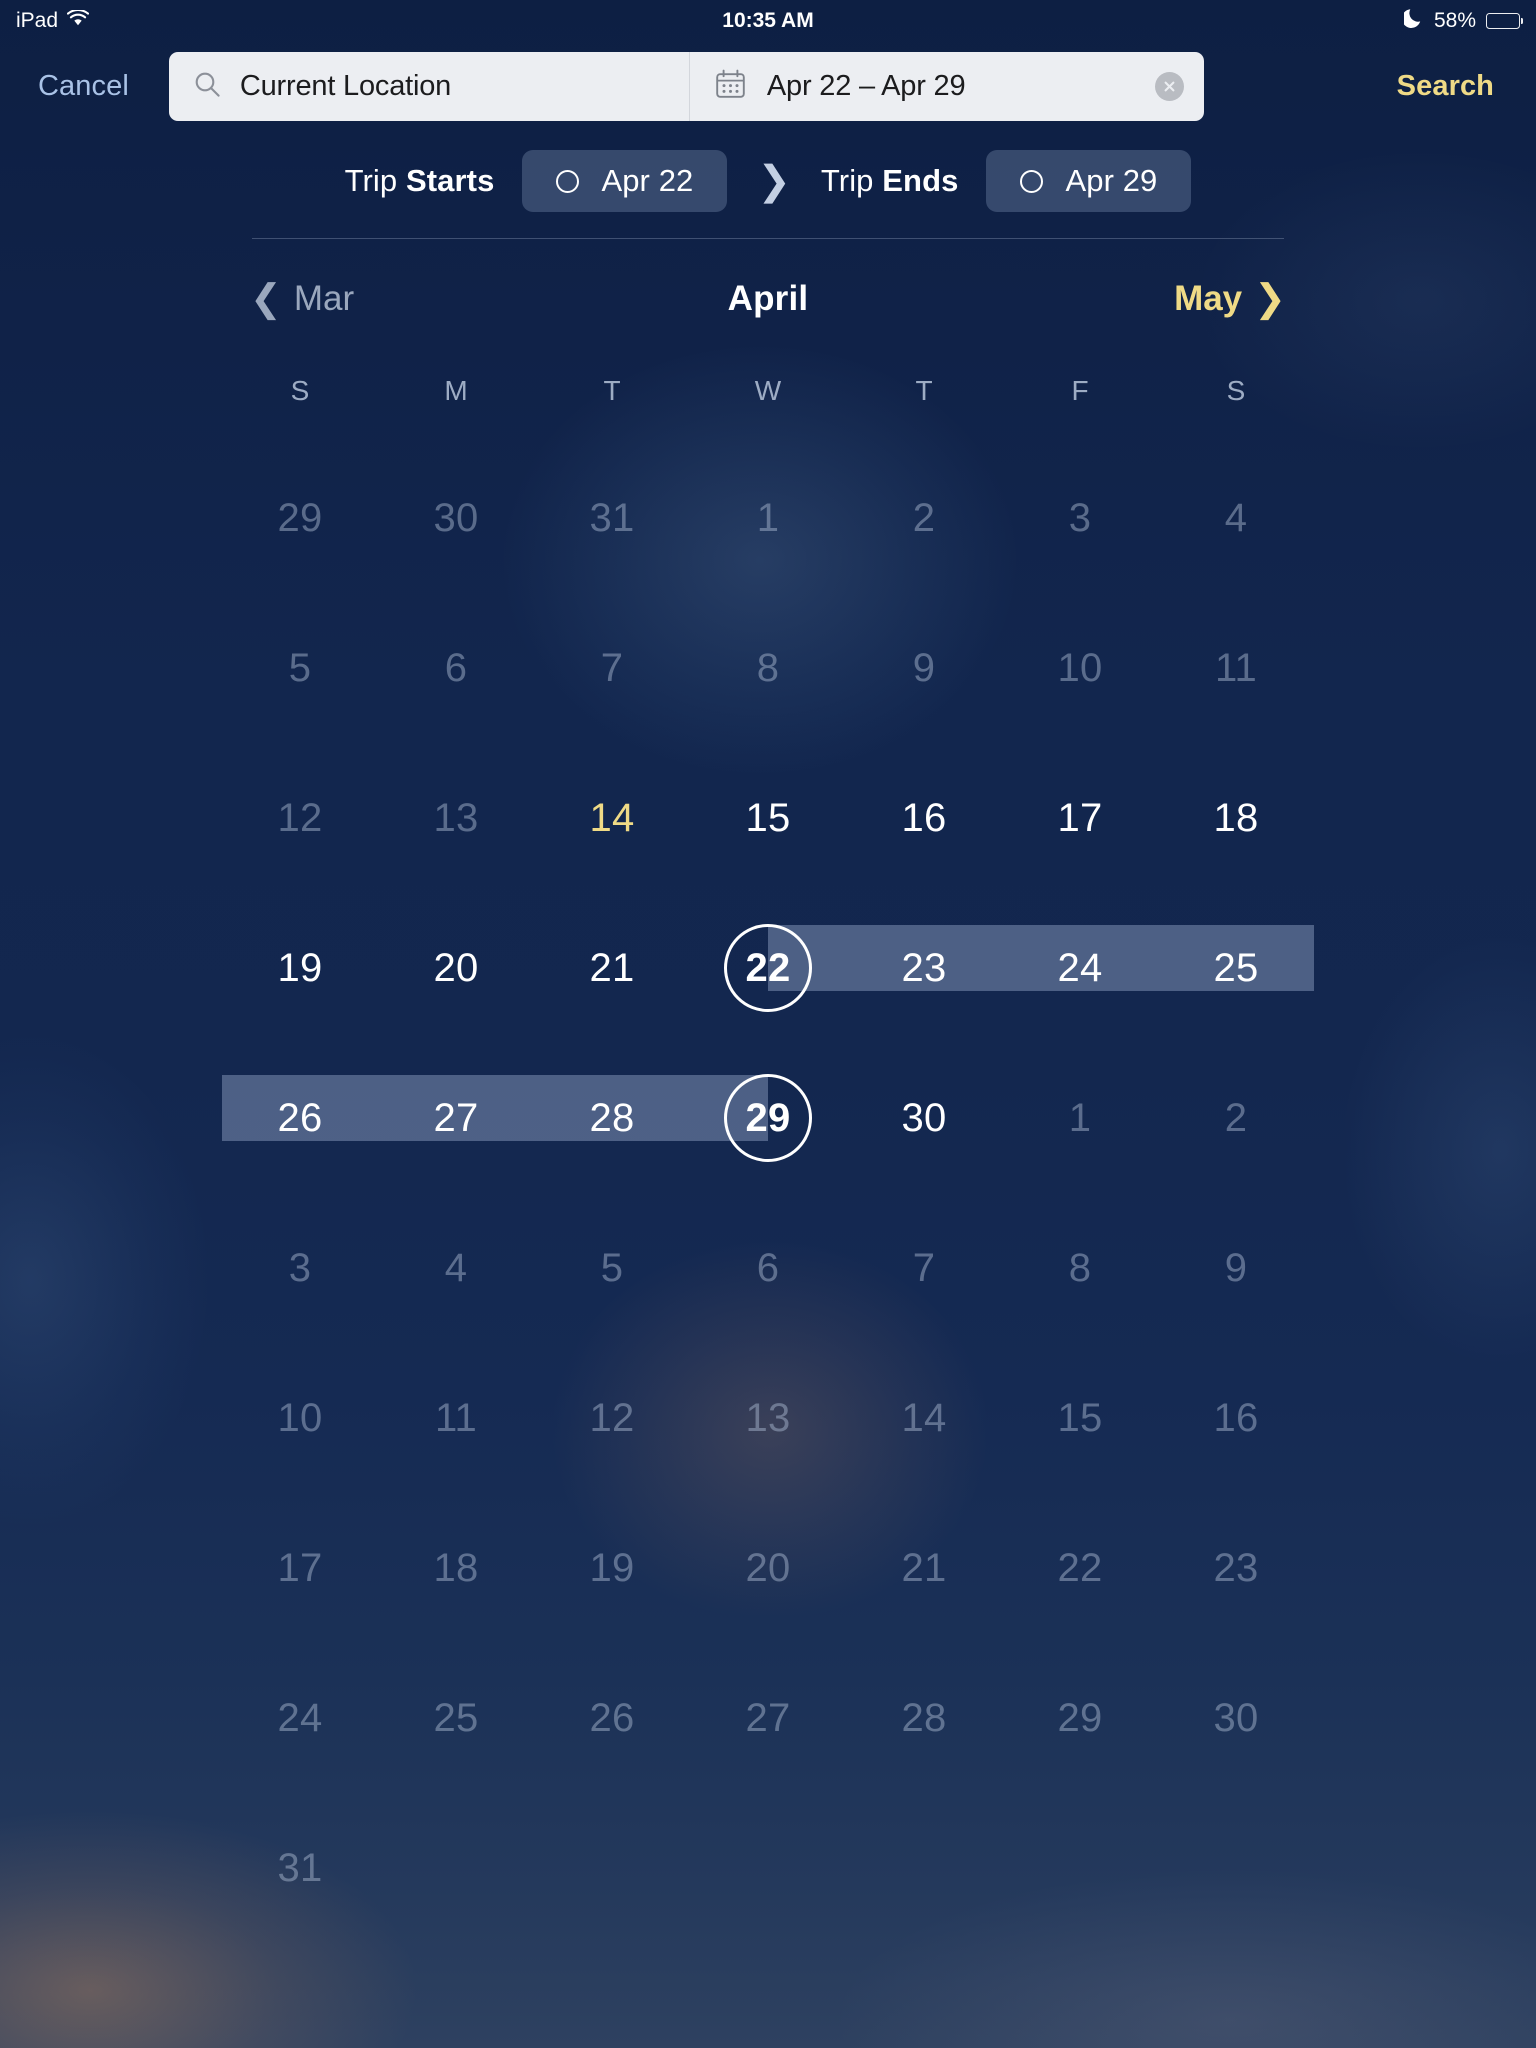 The width and height of the screenshot is (1536, 2048). Describe the element at coordinates (768, 387) in the screenshot. I see `weekday-header-row: SMTWTFS` at that location.